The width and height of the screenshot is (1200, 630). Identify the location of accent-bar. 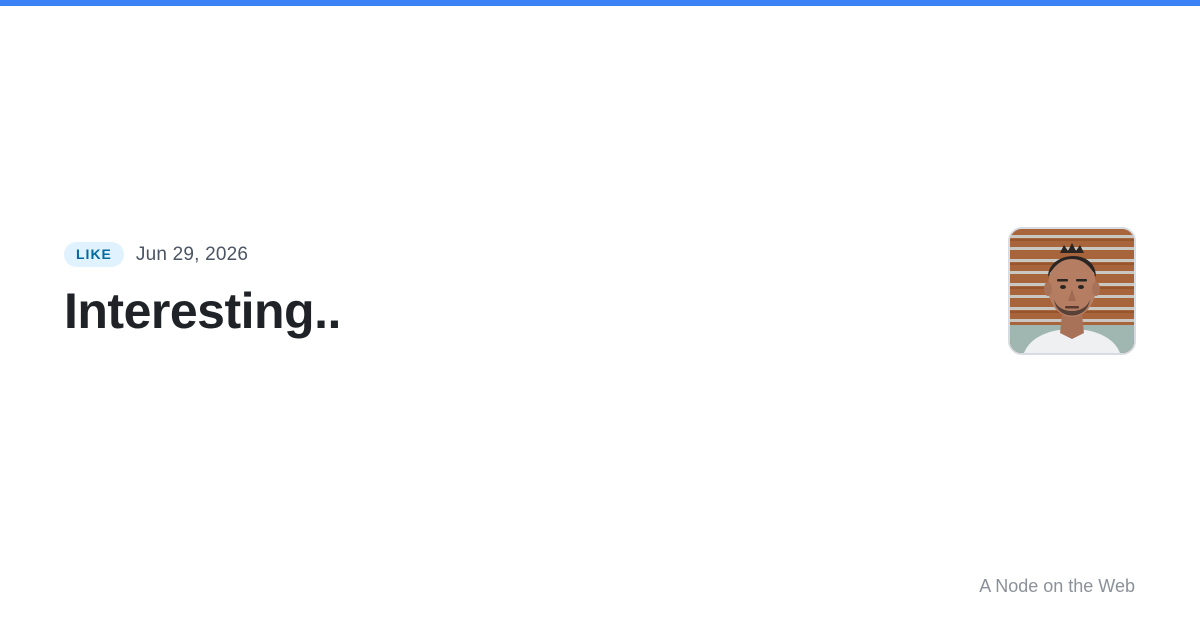
(600, 3).